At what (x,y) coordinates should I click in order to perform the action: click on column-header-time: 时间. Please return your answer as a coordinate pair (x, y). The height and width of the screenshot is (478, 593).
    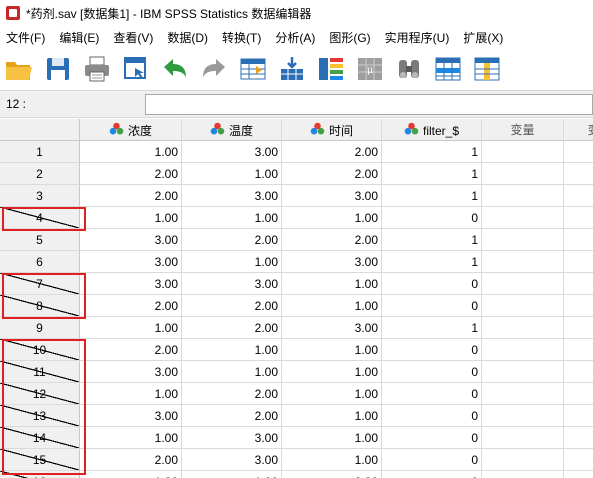
    Looking at the image, I should click on (332, 130).